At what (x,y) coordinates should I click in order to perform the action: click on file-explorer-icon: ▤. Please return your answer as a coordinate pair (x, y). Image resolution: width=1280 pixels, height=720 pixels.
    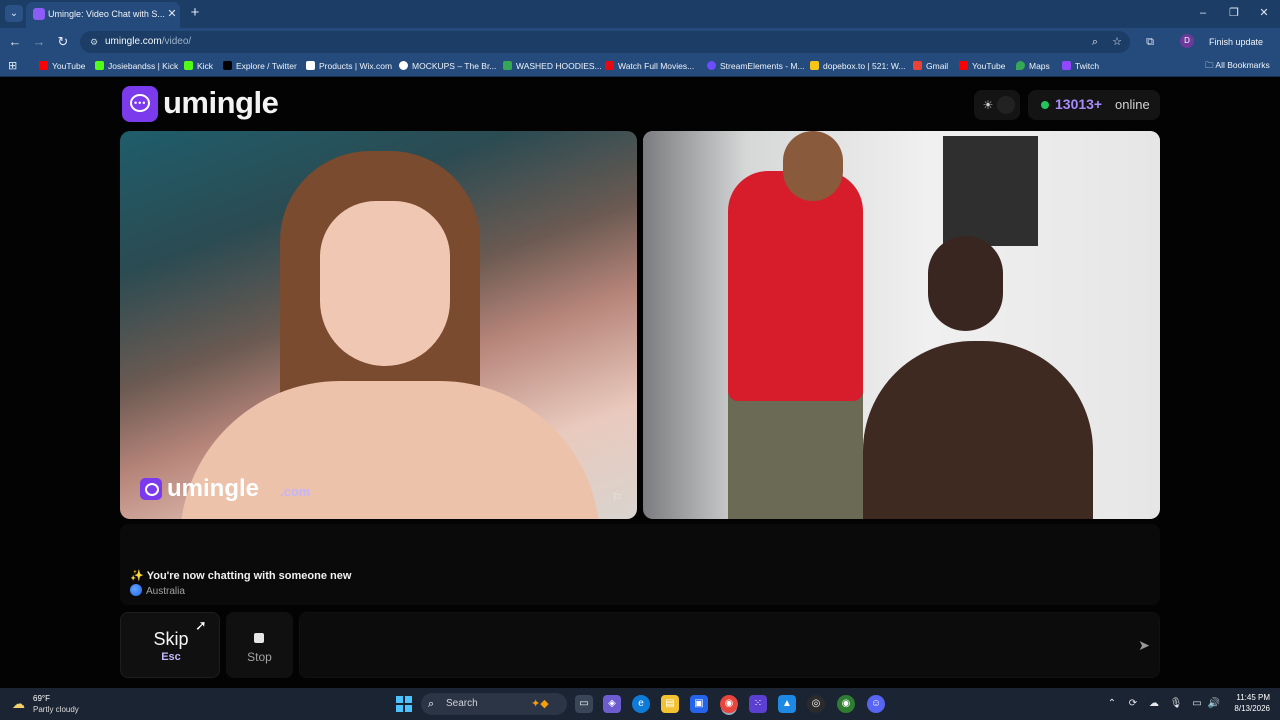
    Looking at the image, I should click on (670, 704).